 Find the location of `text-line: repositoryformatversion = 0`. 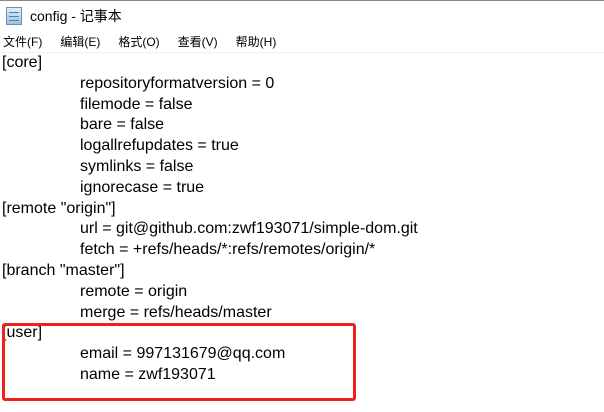

text-line: repositoryformatversion = 0 is located at coordinates (177, 83).